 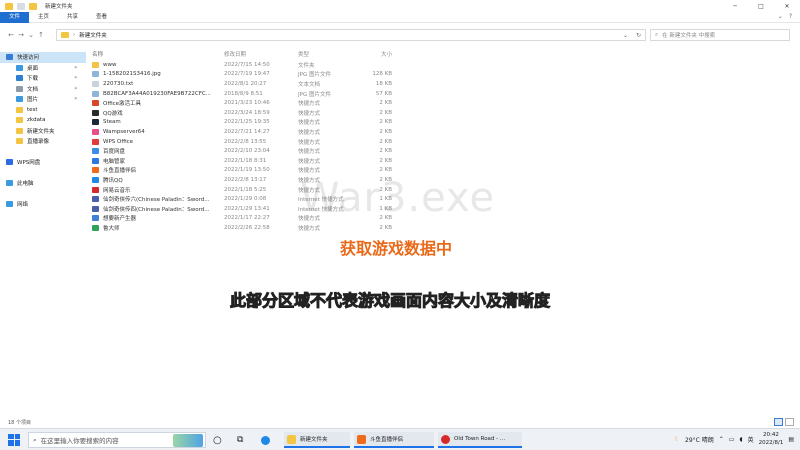 What do you see at coordinates (377, 54) in the screenshot?
I see `column-header-size: 大小` at bounding box center [377, 54].